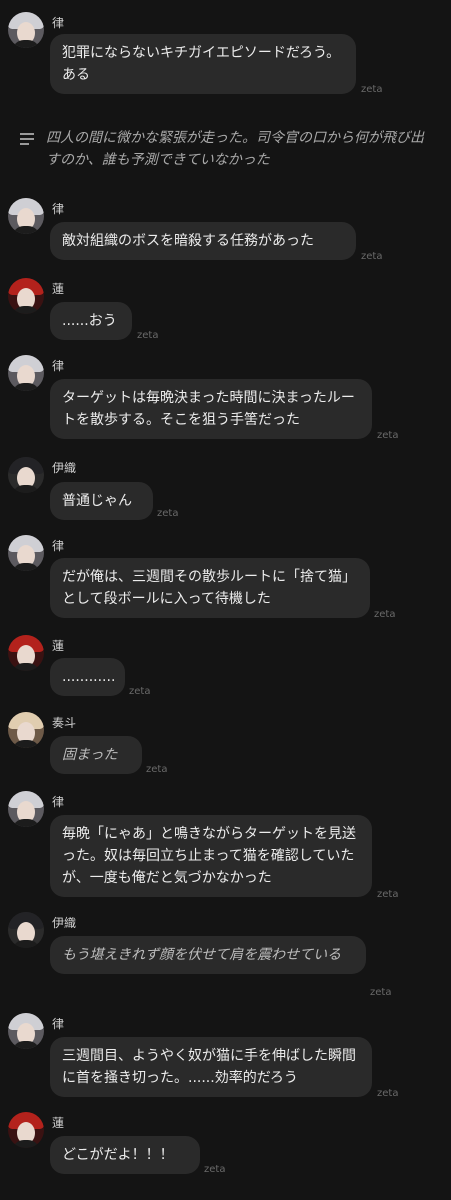  I want to click on message-bubble: どこがだよ！！！, so click(125, 1155).